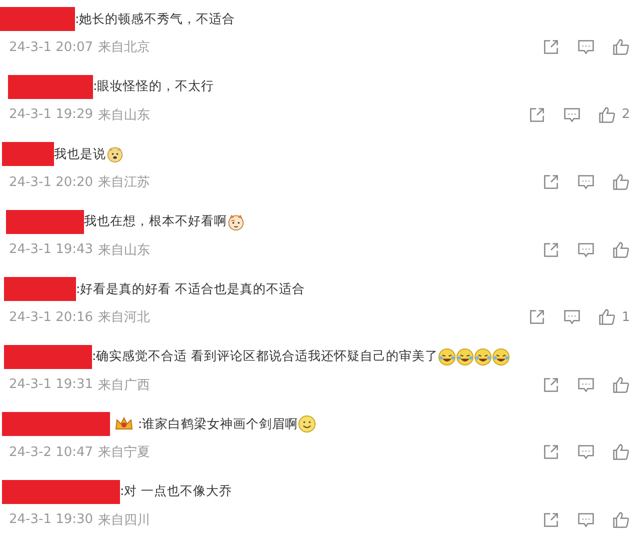 Image resolution: width=640 pixels, height=553 pixels. I want to click on comment-location: 来自广西, so click(124, 385).